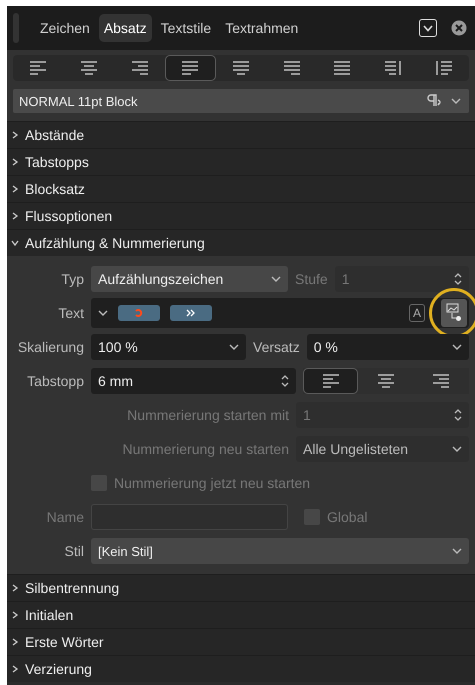 This screenshot has width=475, height=685. Describe the element at coordinates (193, 381) in the screenshot. I see `tab-stop-field: 6 mm` at that location.